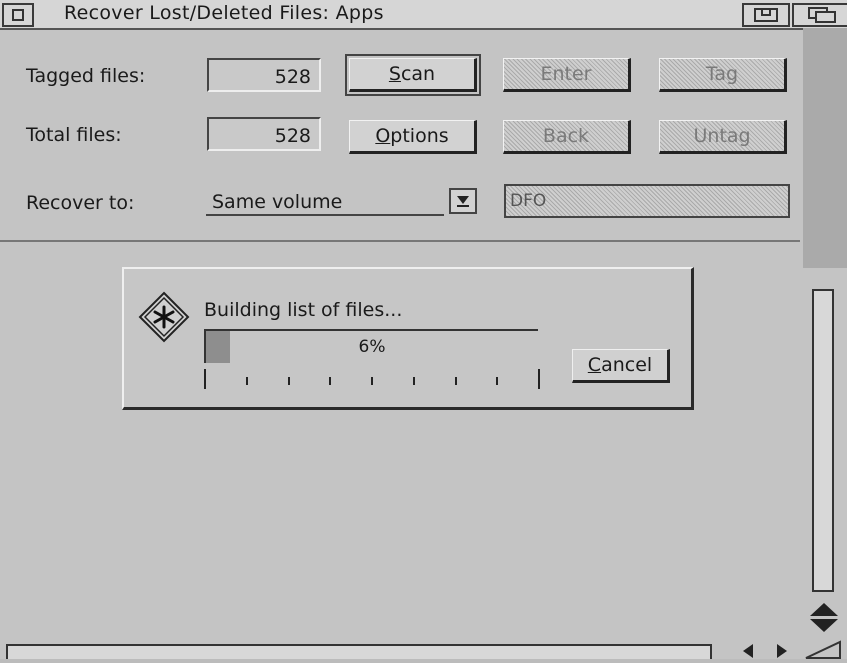 The height and width of the screenshot is (663, 847). I want to click on cancel-button-label: ancel, so click(627, 365).